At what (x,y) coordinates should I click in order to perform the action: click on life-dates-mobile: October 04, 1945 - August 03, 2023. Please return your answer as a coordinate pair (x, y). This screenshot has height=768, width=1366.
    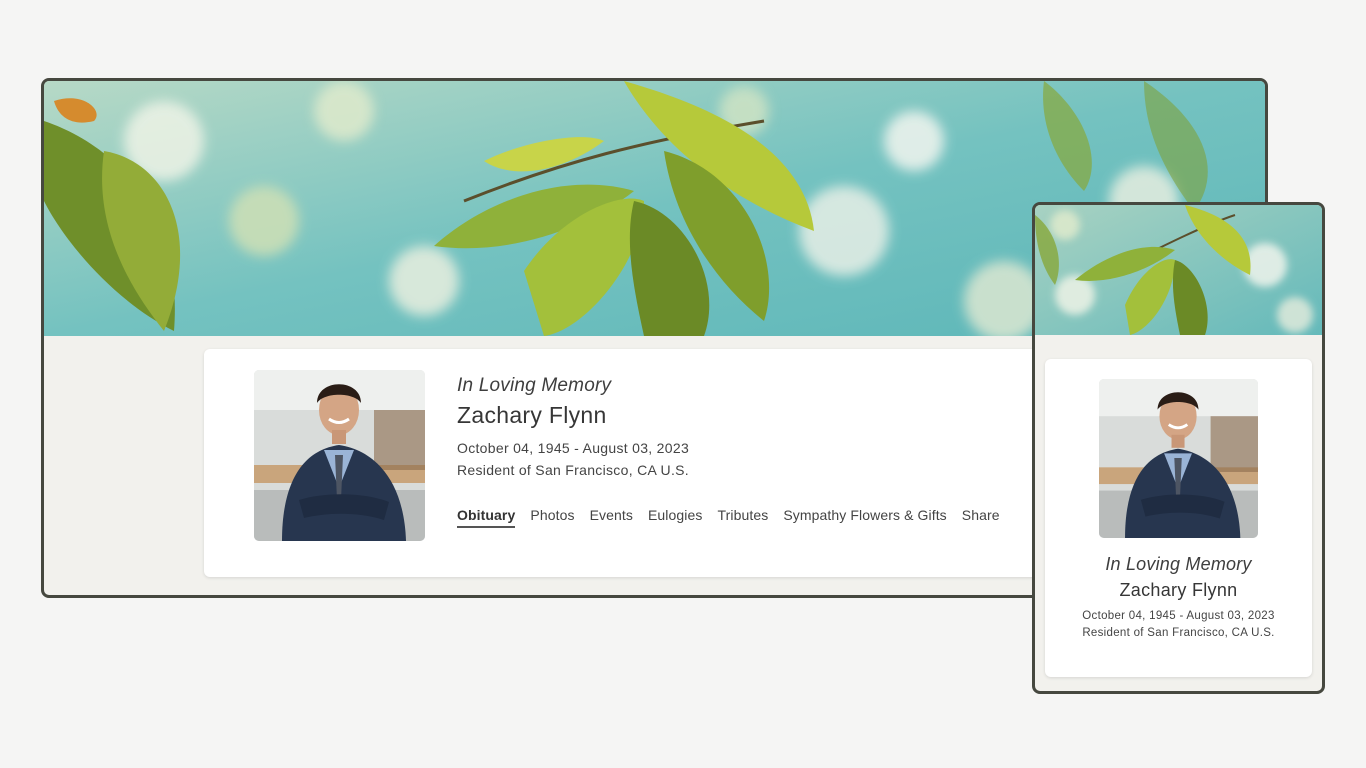
    Looking at the image, I should click on (1178, 616).